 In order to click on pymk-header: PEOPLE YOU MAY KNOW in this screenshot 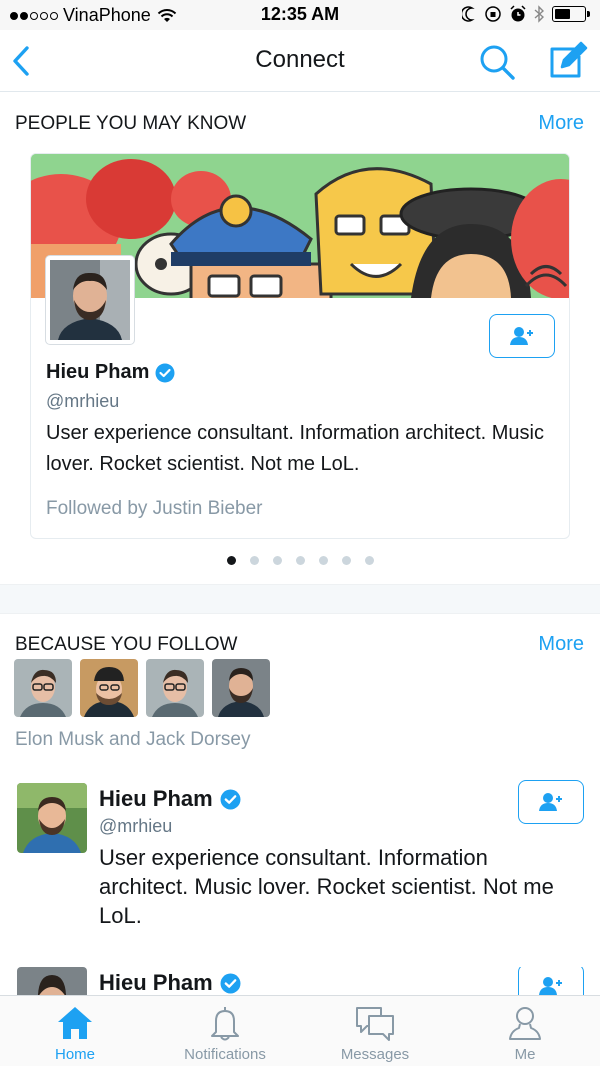, I will do `click(131, 123)`.